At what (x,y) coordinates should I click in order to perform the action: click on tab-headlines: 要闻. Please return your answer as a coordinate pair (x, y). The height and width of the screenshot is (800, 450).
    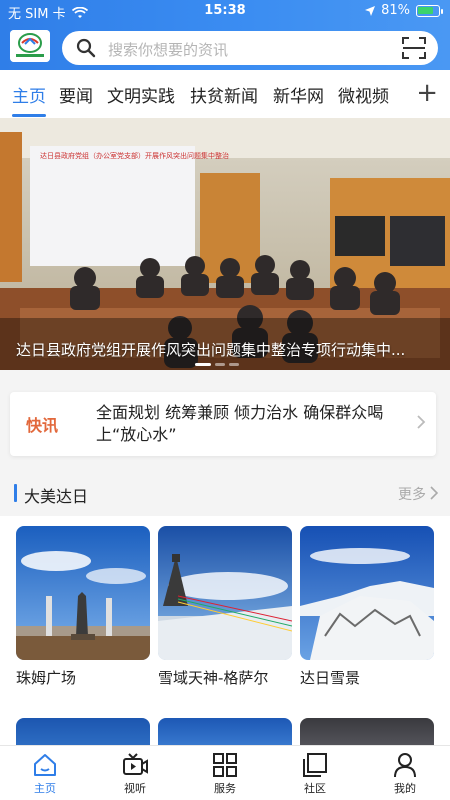
    Looking at the image, I should click on (76, 94).